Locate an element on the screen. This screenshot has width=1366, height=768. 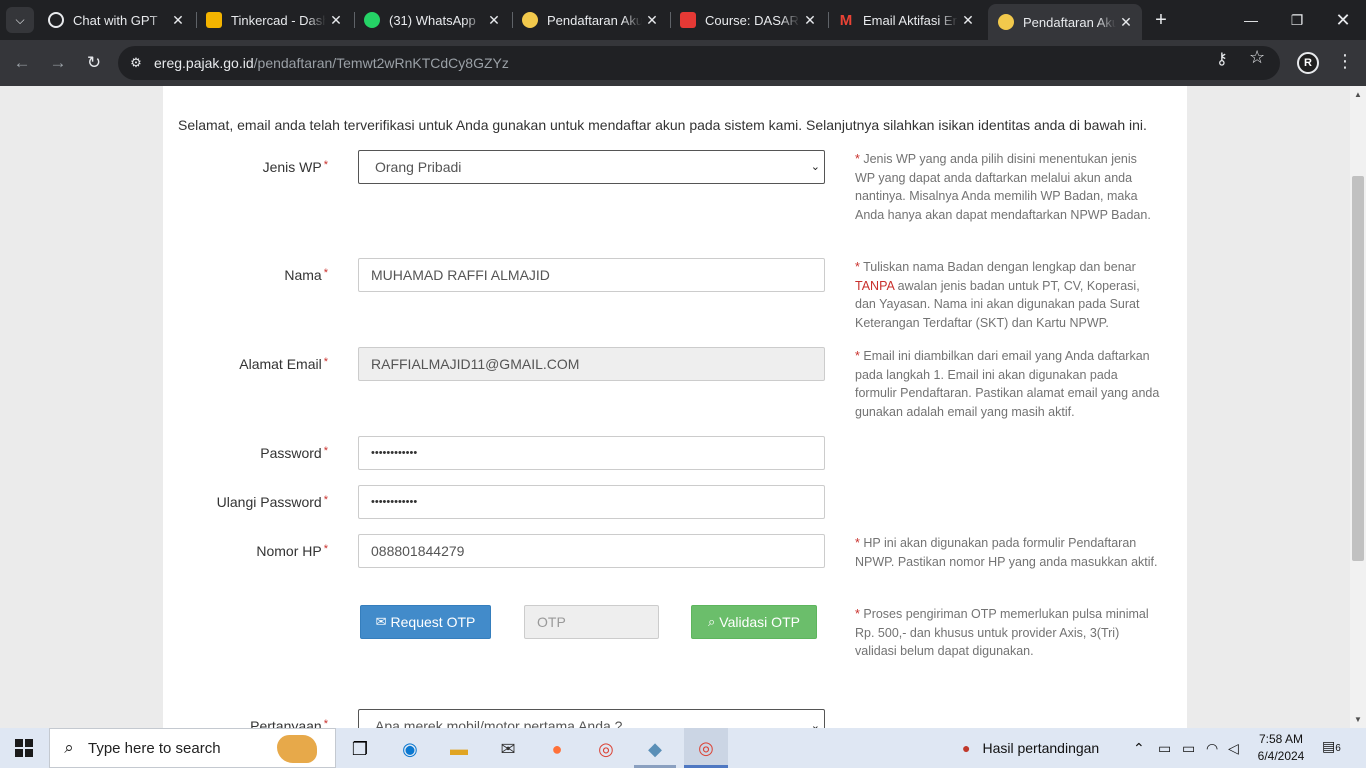
weather-widget: ● Hasil pertandingan is located at coordinates (1030, 748).